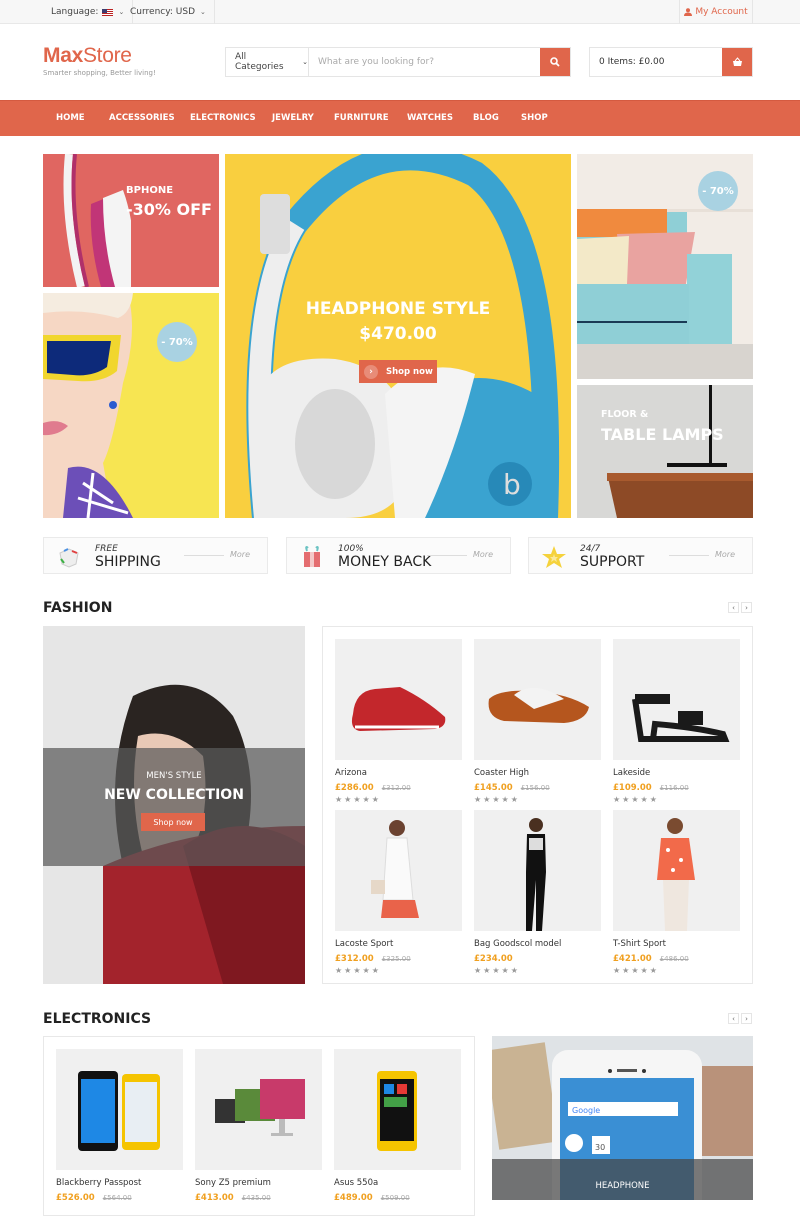  Describe the element at coordinates (716, 12) in the screenshot. I see `my-account-link: My Account` at that location.